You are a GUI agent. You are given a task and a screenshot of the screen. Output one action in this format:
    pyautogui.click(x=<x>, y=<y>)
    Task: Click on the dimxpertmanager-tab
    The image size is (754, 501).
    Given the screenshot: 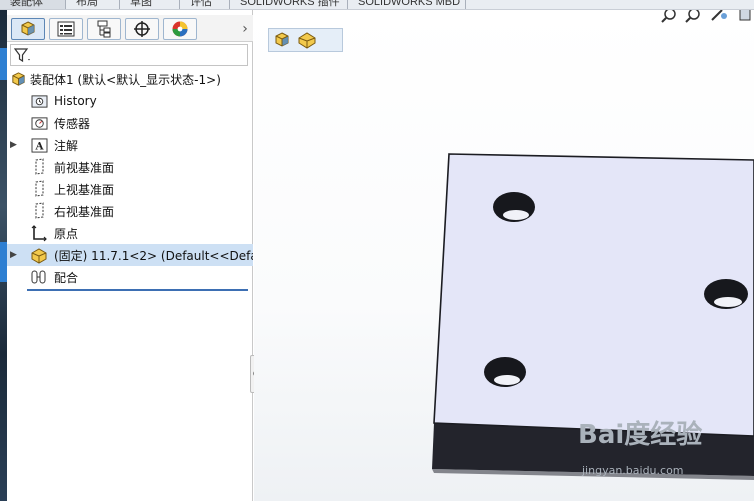 What is the action you would take?
    pyautogui.click(x=142, y=29)
    